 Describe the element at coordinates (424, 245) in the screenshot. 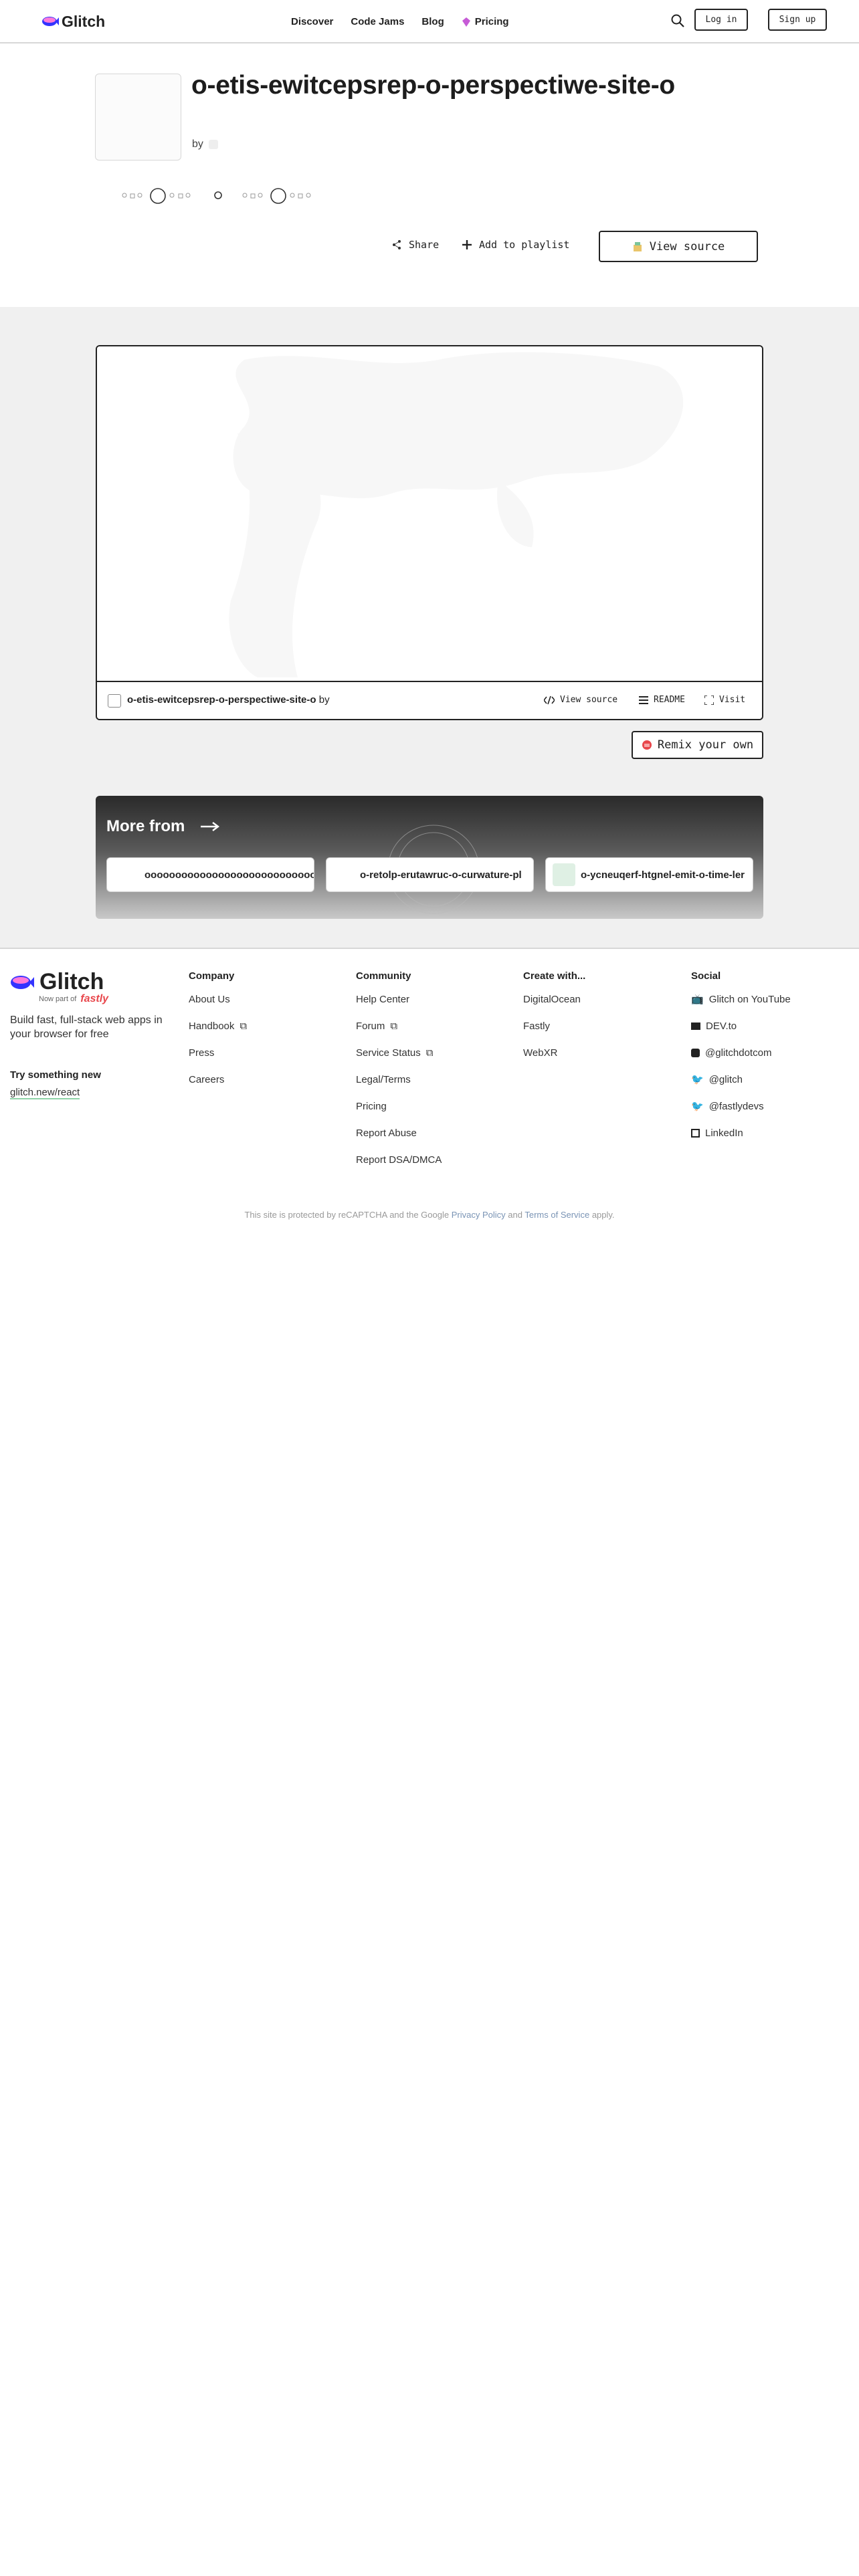

I see `share-label: Share` at that location.